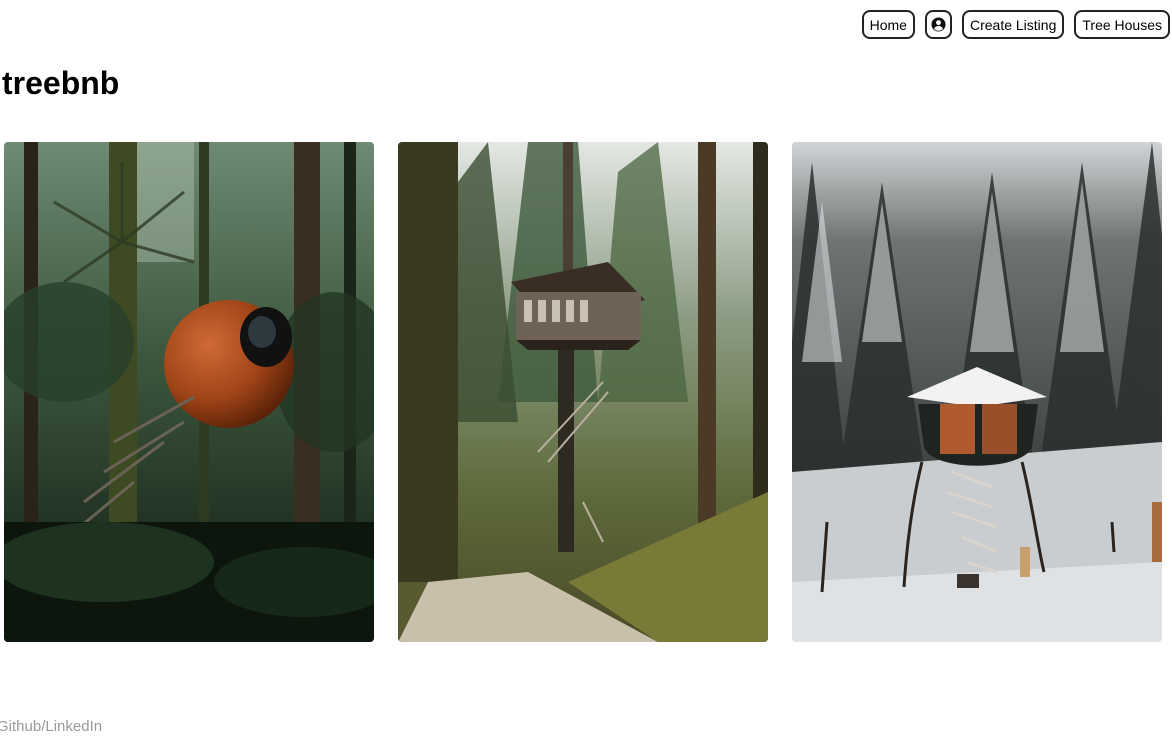 The height and width of the screenshot is (741, 1172). I want to click on tree-houses-button: Tree Houses, so click(1122, 24).